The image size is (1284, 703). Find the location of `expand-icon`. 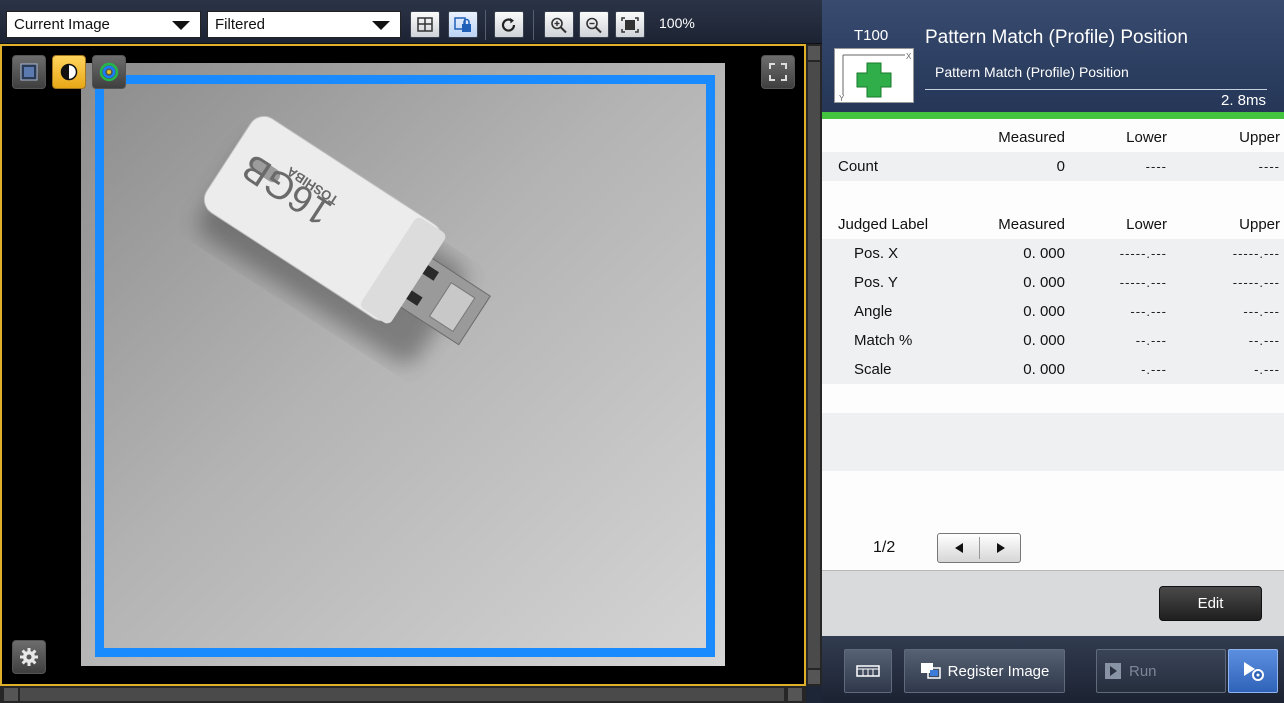

expand-icon is located at coordinates (778, 72).